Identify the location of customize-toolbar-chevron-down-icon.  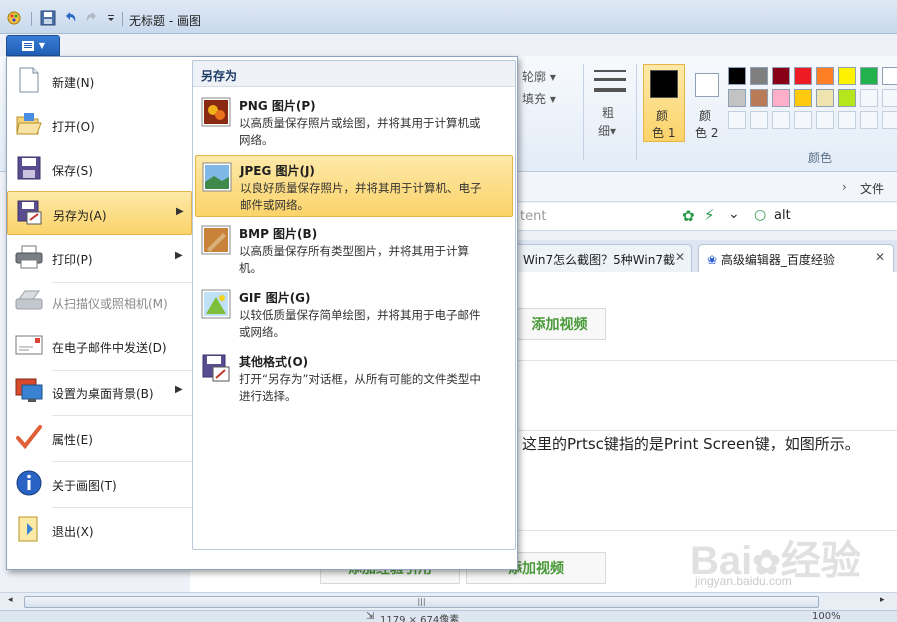
(111, 18).